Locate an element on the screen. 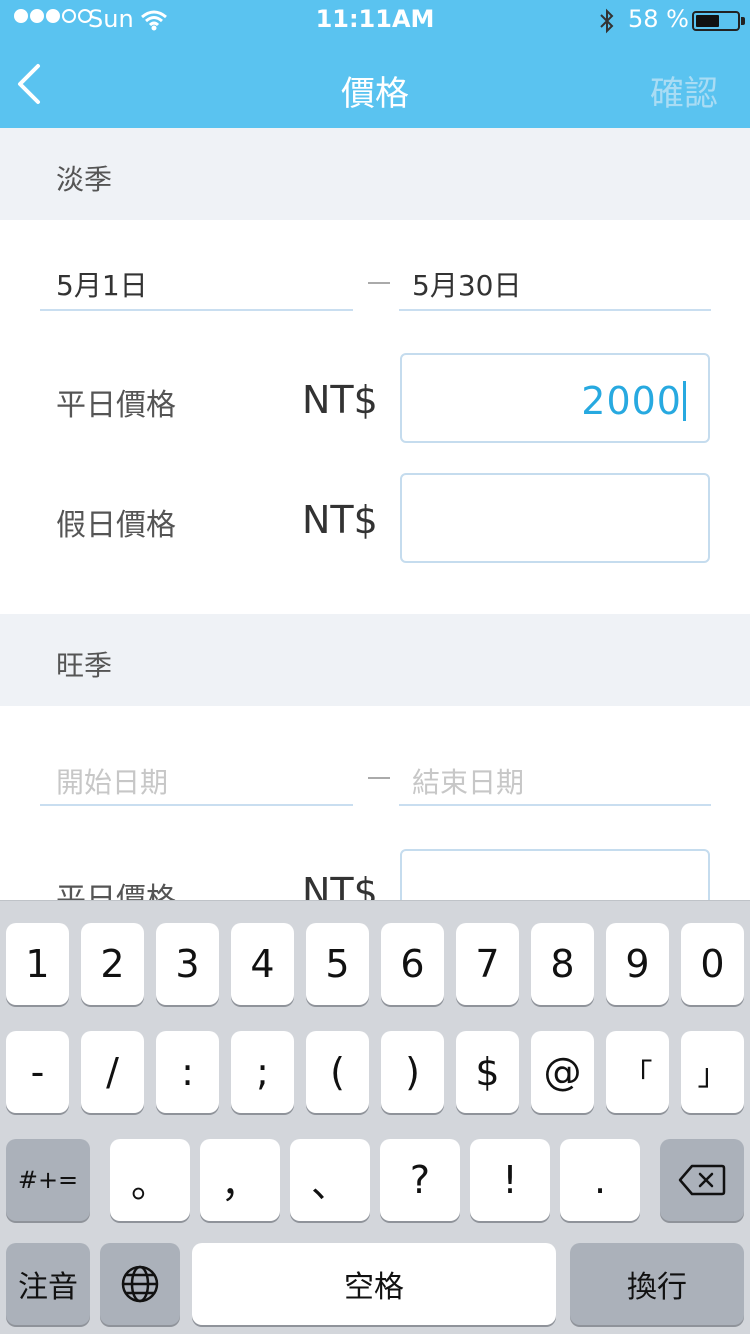 The image size is (750, 1334). peak-end-underline is located at coordinates (555, 805).